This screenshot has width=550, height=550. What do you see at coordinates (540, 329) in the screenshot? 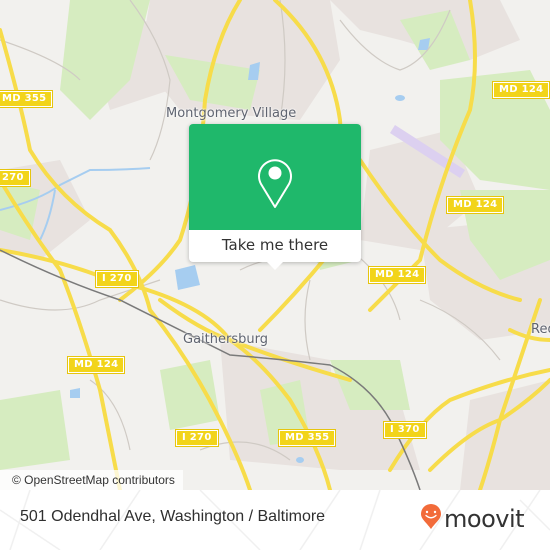
I see `place-label-rockville: Red` at bounding box center [540, 329].